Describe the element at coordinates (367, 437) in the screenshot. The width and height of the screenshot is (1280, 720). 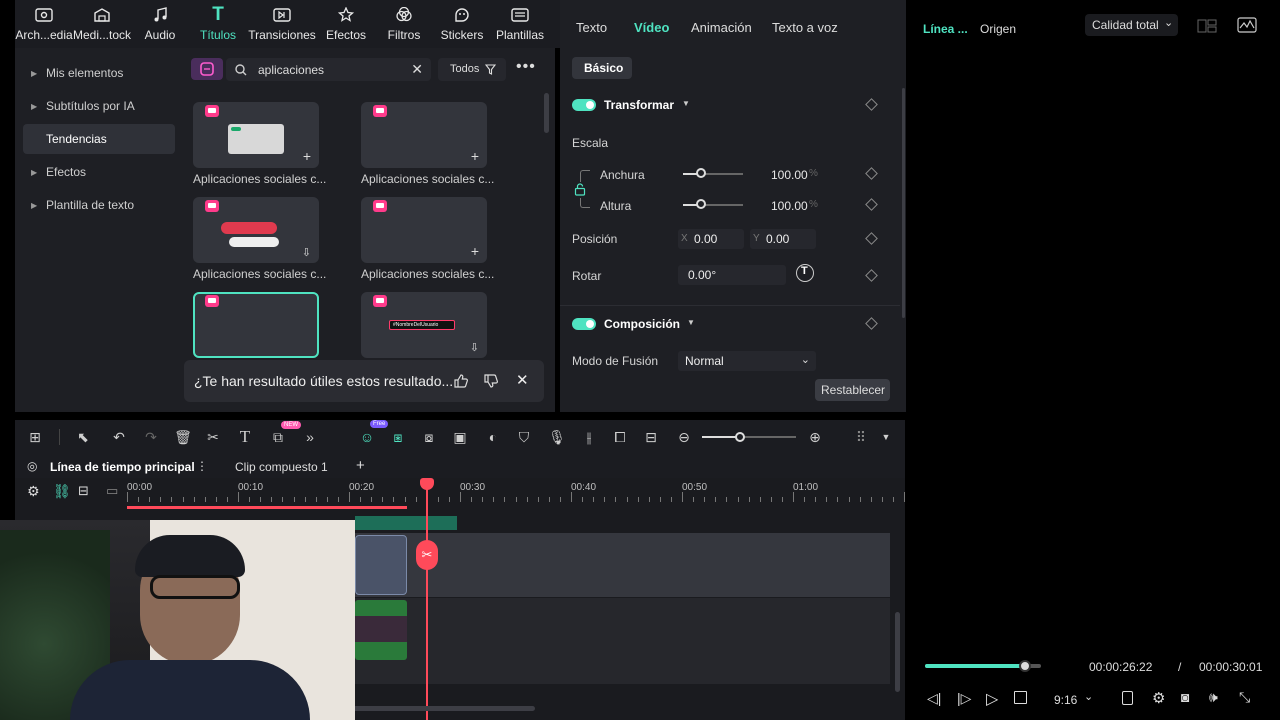
I see `ai-copilot-icon: ☺` at that location.